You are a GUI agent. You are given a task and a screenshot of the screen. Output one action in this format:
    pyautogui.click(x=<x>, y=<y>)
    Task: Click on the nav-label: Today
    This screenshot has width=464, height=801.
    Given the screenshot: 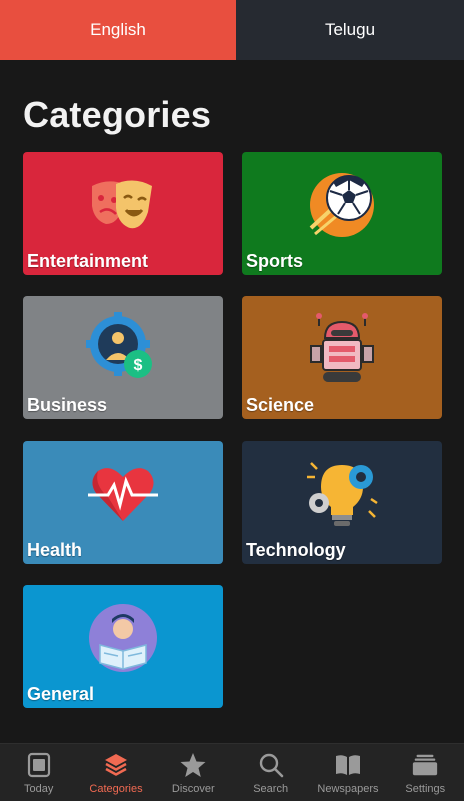 What is the action you would take?
    pyautogui.click(x=38, y=789)
    